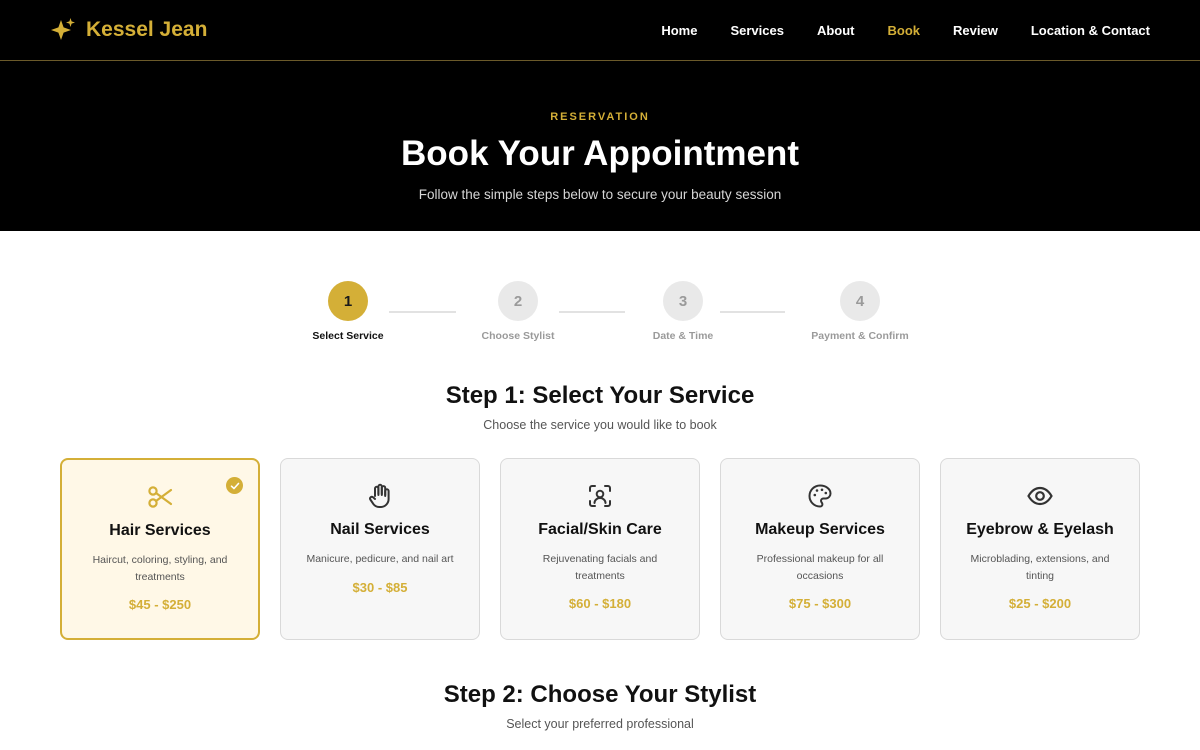  Describe the element at coordinates (160, 497) in the screenshot. I see `scissors-icon` at that location.